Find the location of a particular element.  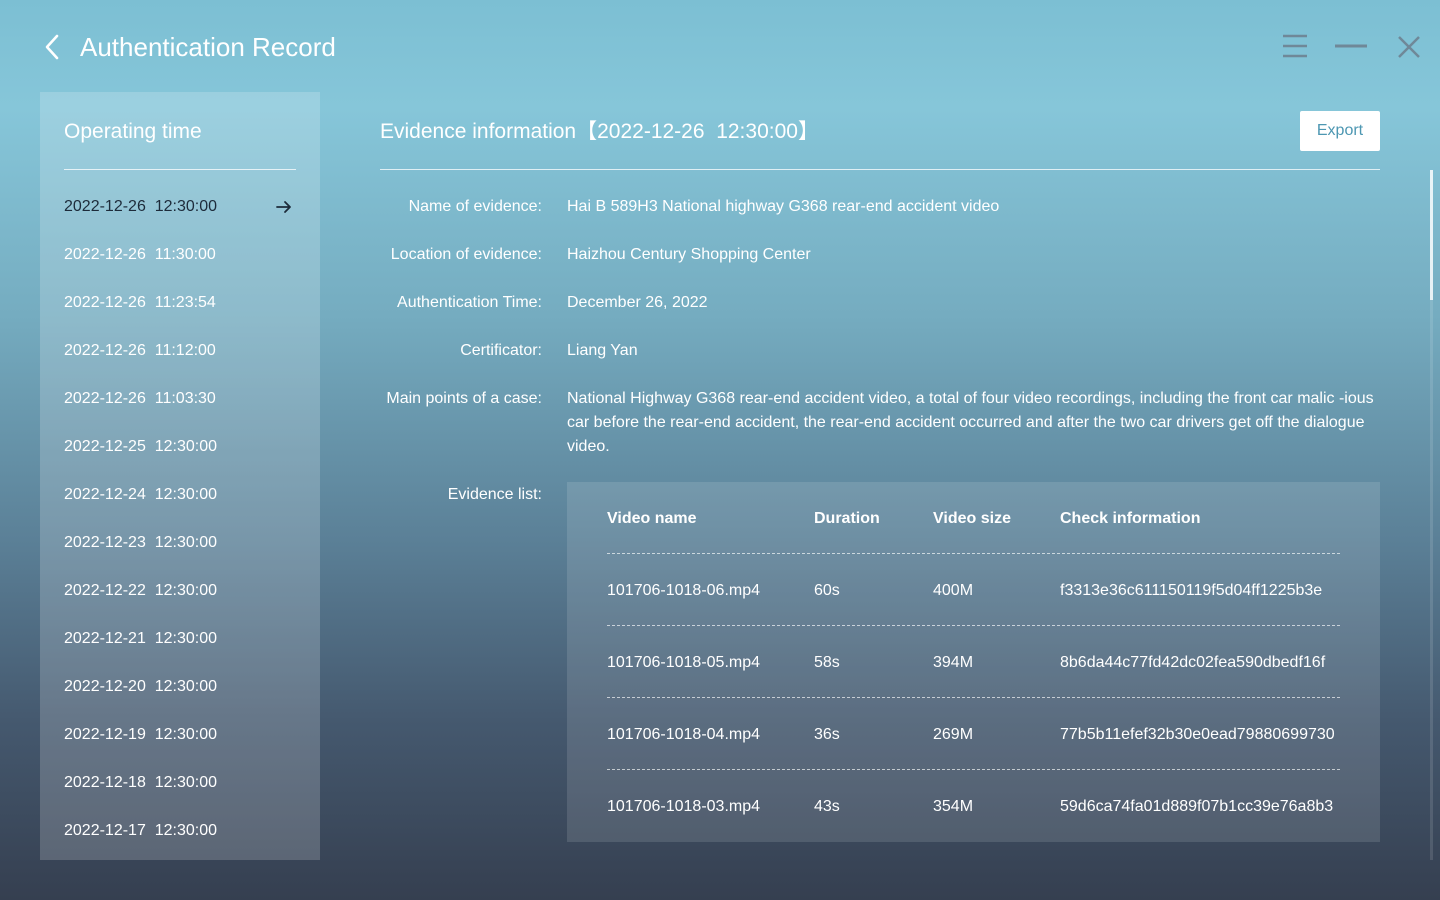

sidebar-time-label: 2022-12-26 11:12:00 is located at coordinates (140, 350).